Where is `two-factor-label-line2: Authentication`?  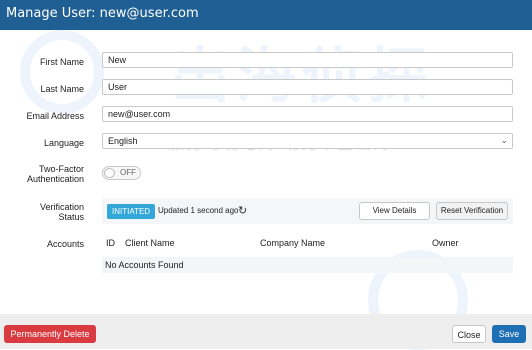 two-factor-label-line2: Authentication is located at coordinates (55, 179).